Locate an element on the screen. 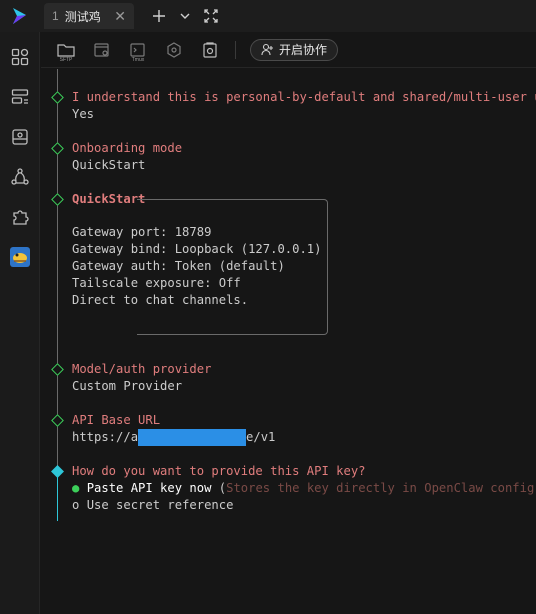 This screenshot has height=614, width=536. toolbar-divider is located at coordinates (235, 49).